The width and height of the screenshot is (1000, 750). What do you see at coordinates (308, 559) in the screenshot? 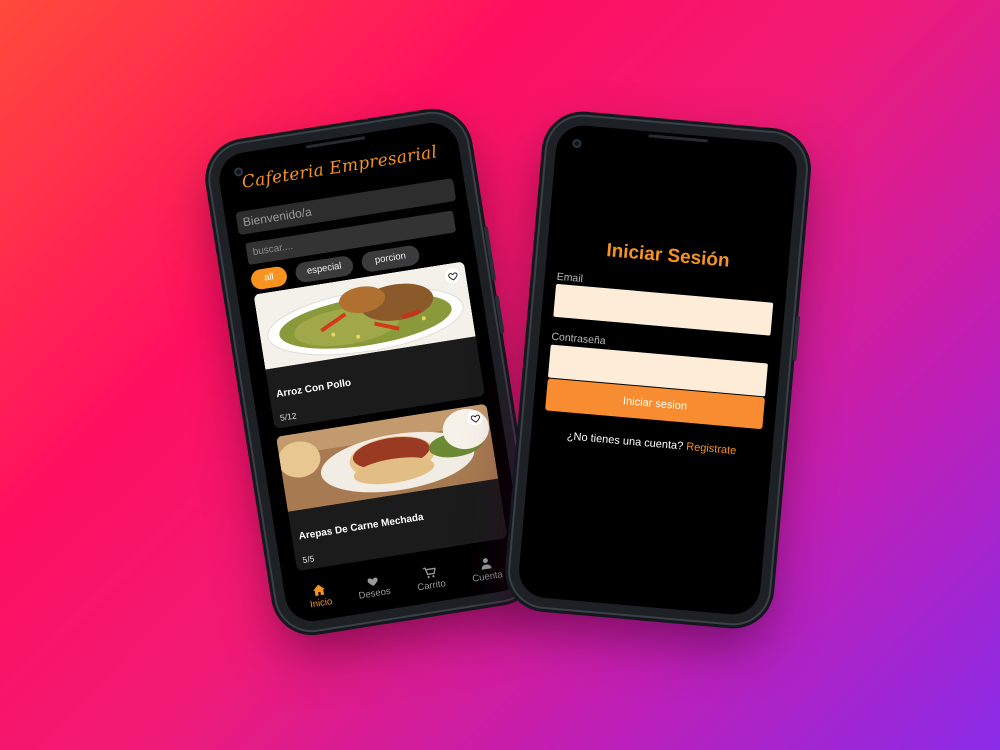
I see `product-count: 5/5` at bounding box center [308, 559].